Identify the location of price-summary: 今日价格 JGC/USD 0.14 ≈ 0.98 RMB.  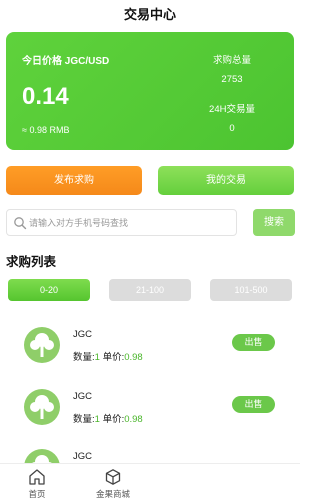
(65, 93).